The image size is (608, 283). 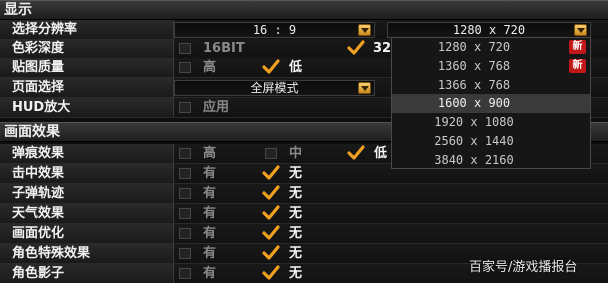 I want to click on weather-yes-checkbox, so click(x=185, y=213).